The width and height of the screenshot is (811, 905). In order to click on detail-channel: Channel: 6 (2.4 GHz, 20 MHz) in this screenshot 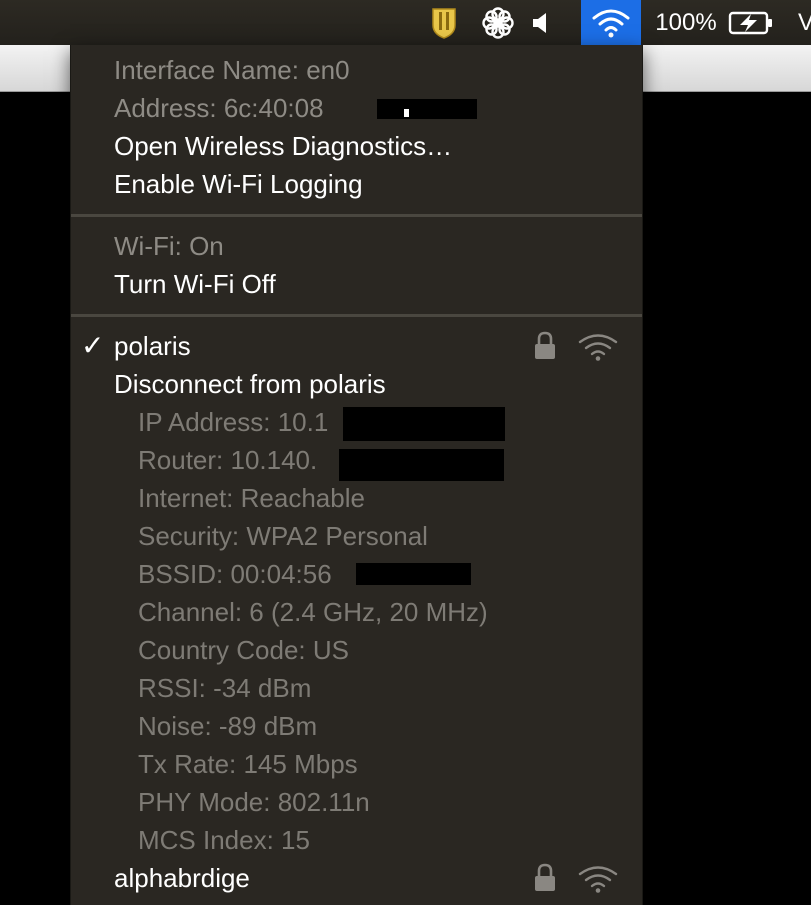, I will do `click(313, 612)`.